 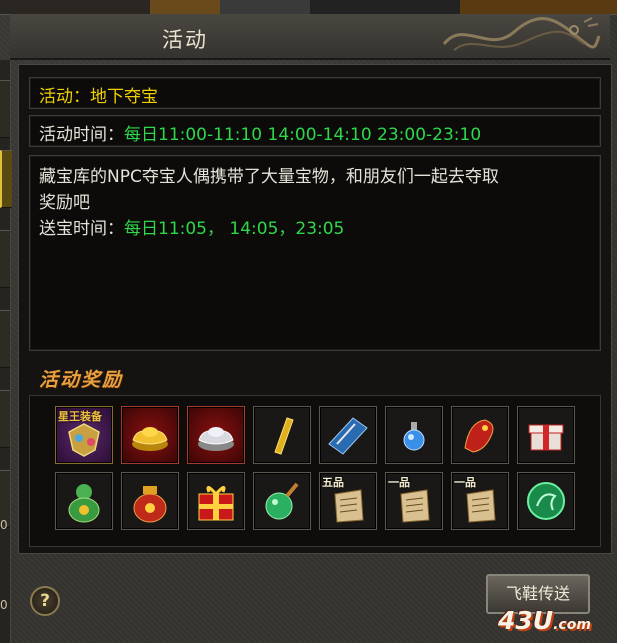 What do you see at coordinates (150, 439) in the screenshot?
I see `gold-ingot-icon` at bounding box center [150, 439].